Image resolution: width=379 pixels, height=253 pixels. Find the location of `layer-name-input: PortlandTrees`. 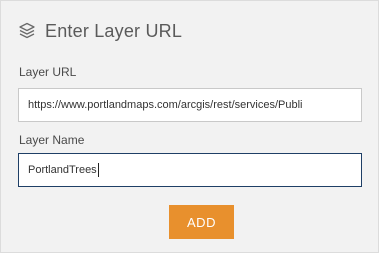

layer-name-input: PortlandTrees is located at coordinates (190, 170).